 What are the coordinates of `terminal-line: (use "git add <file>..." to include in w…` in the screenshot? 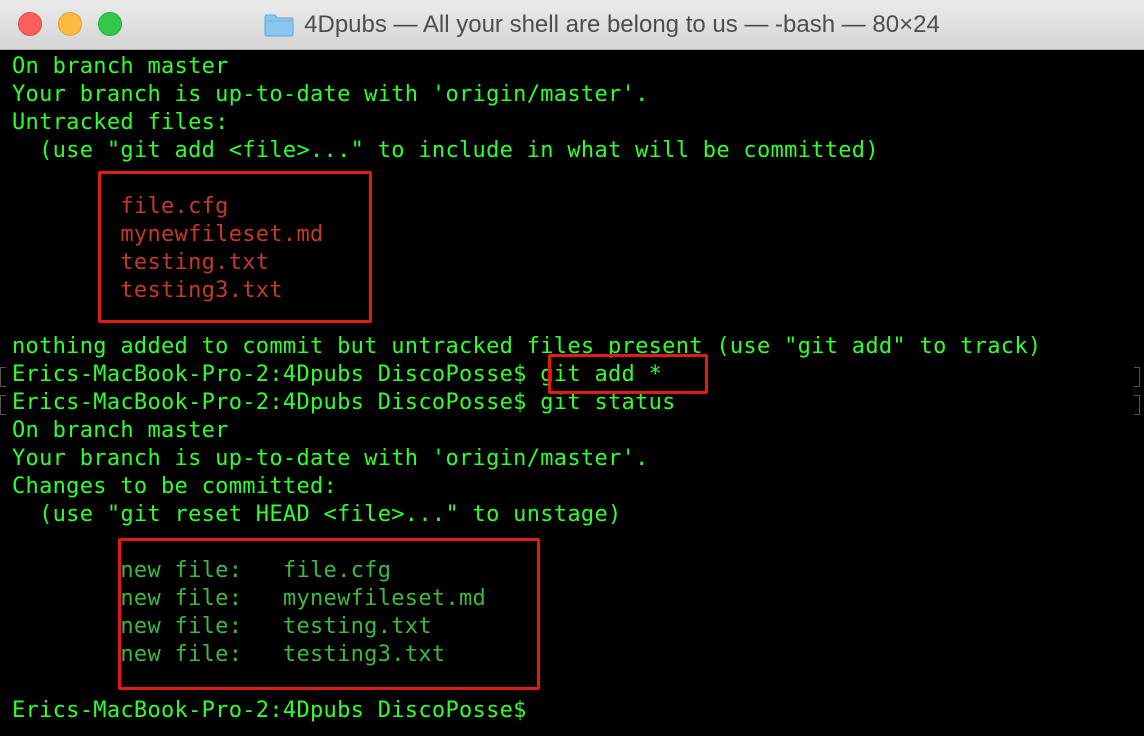 It's located at (445, 150).